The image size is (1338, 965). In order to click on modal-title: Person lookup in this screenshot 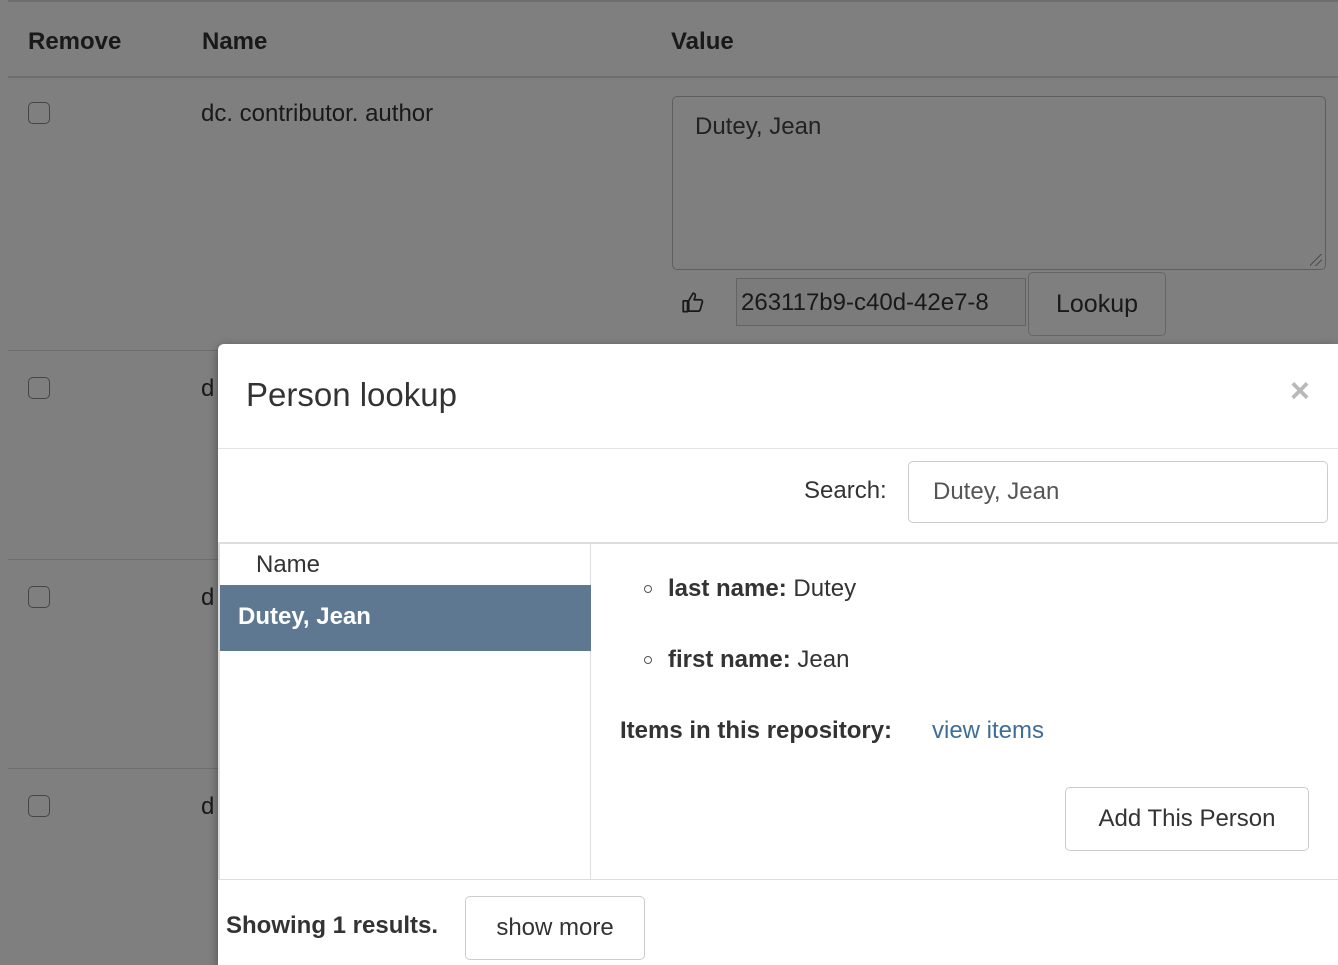, I will do `click(351, 394)`.